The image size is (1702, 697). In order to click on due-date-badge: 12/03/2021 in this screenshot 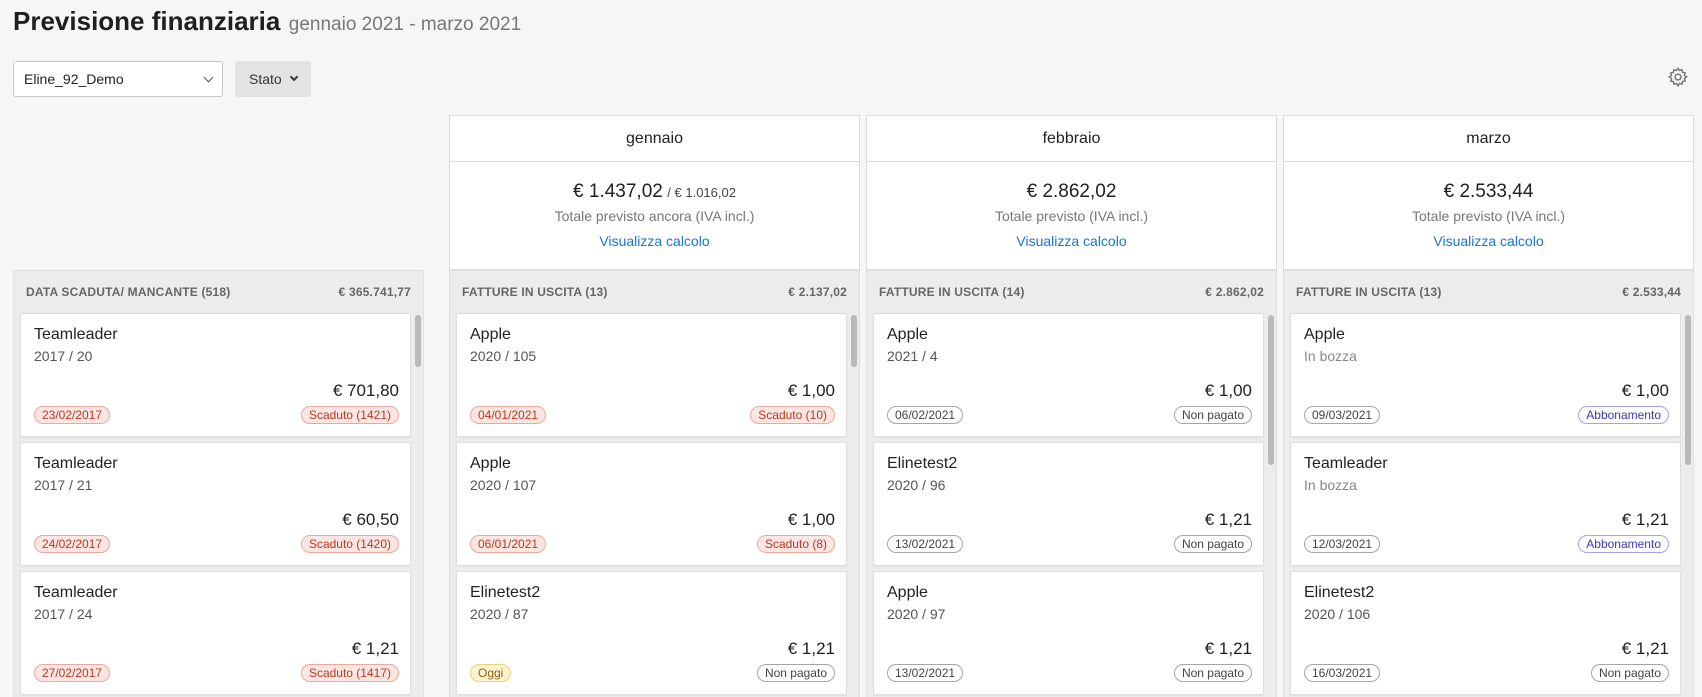, I will do `click(1342, 544)`.